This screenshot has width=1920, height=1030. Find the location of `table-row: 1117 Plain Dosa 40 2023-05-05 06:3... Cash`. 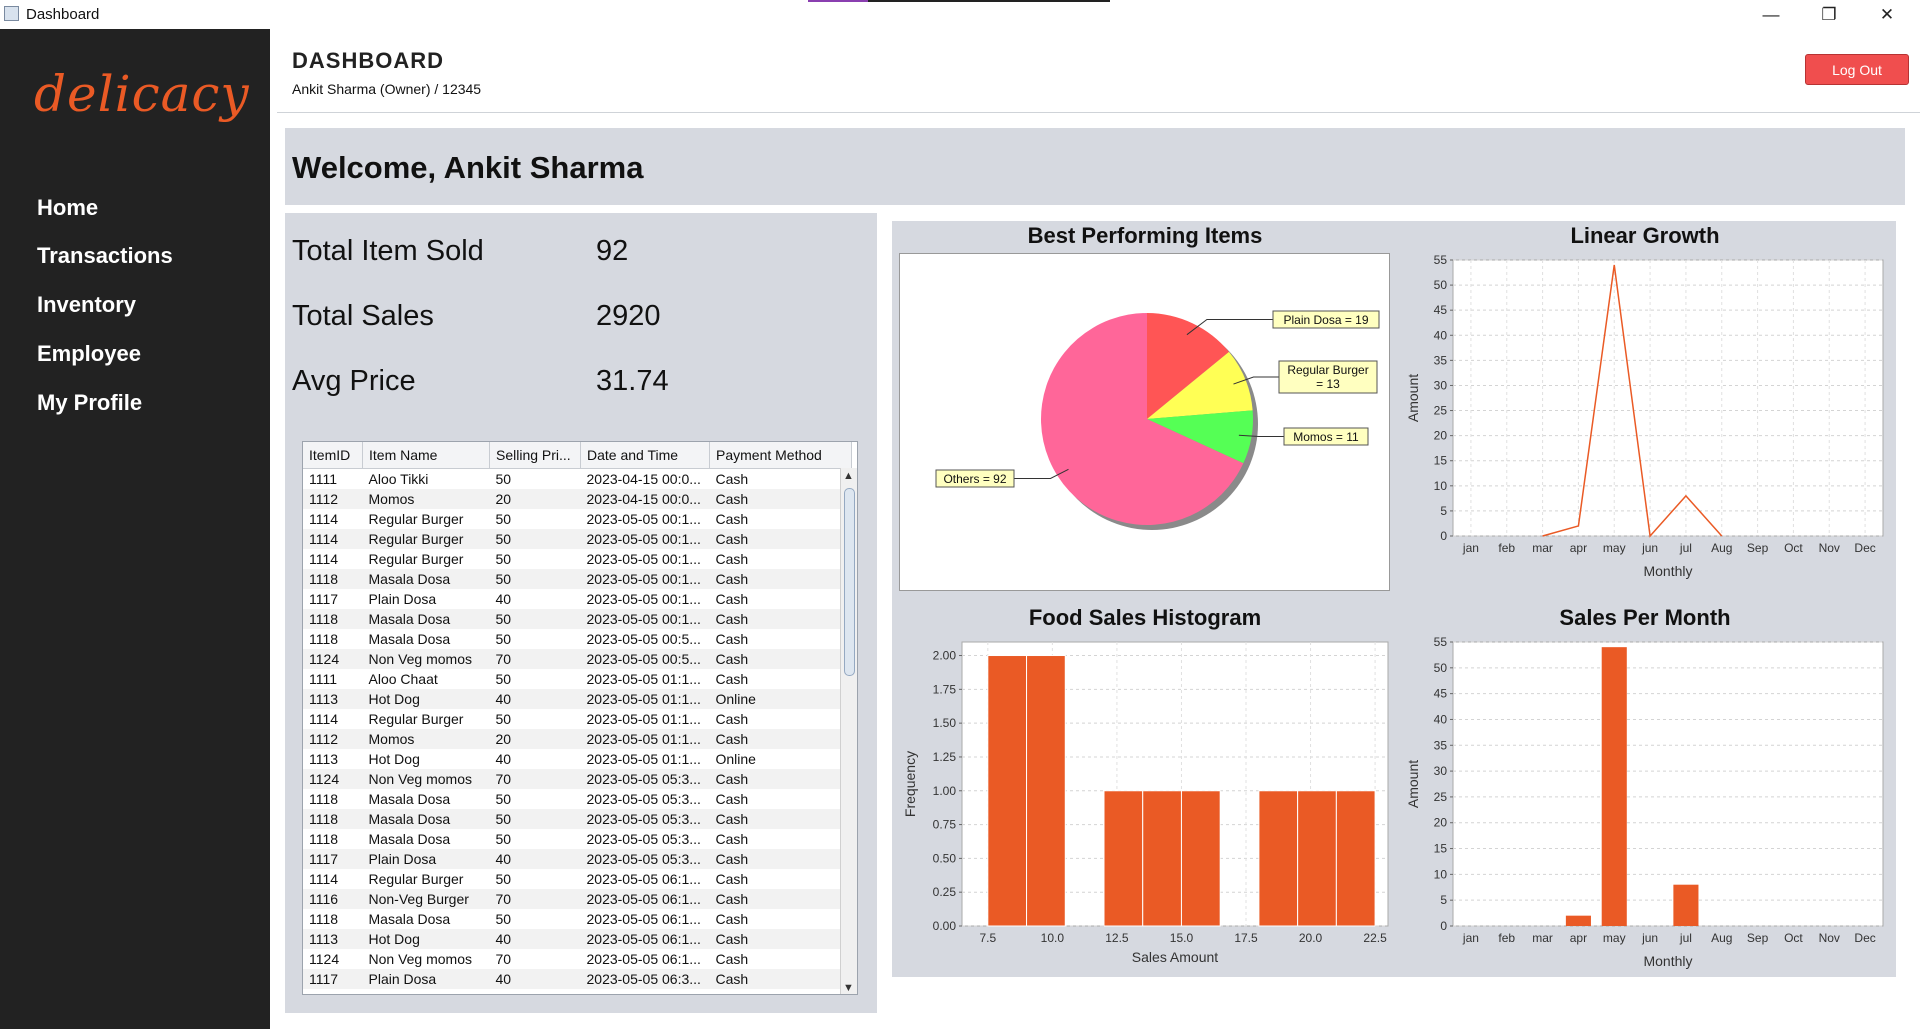

table-row: 1117 Plain Dosa 40 2023-05-05 06:3... Cash is located at coordinates (577, 979).